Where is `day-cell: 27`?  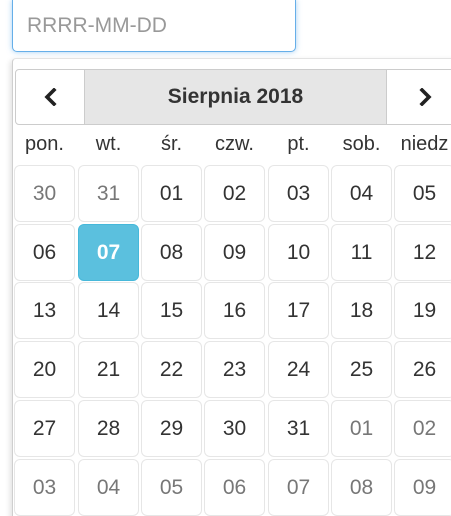 day-cell: 27 is located at coordinates (44, 428).